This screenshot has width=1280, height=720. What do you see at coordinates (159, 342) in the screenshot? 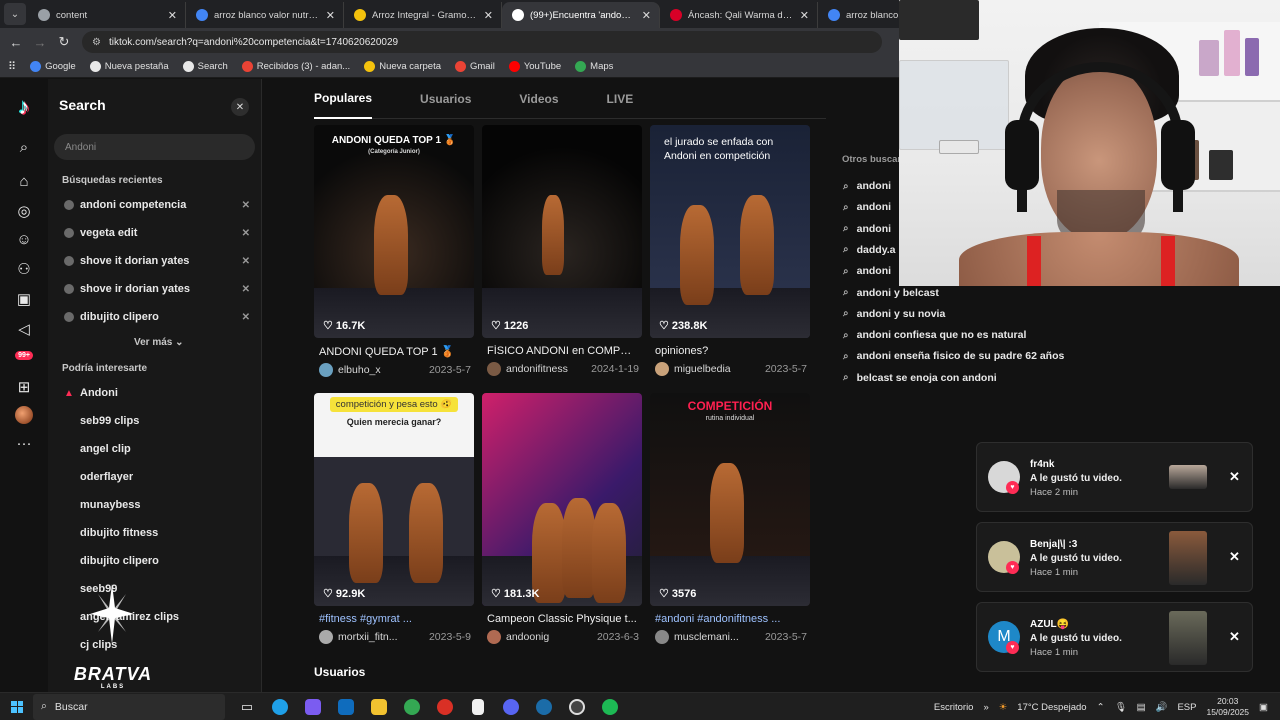
I see `see-more-button: Ver más ⌄` at bounding box center [159, 342].